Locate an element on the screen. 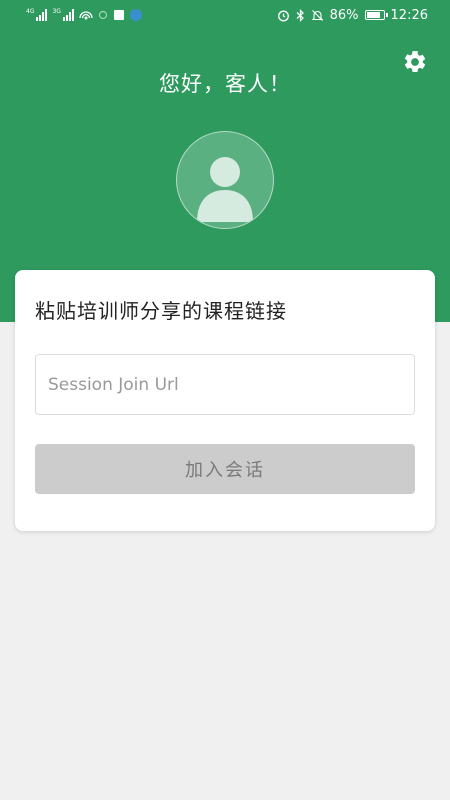  battery-icon is located at coordinates (376, 15).